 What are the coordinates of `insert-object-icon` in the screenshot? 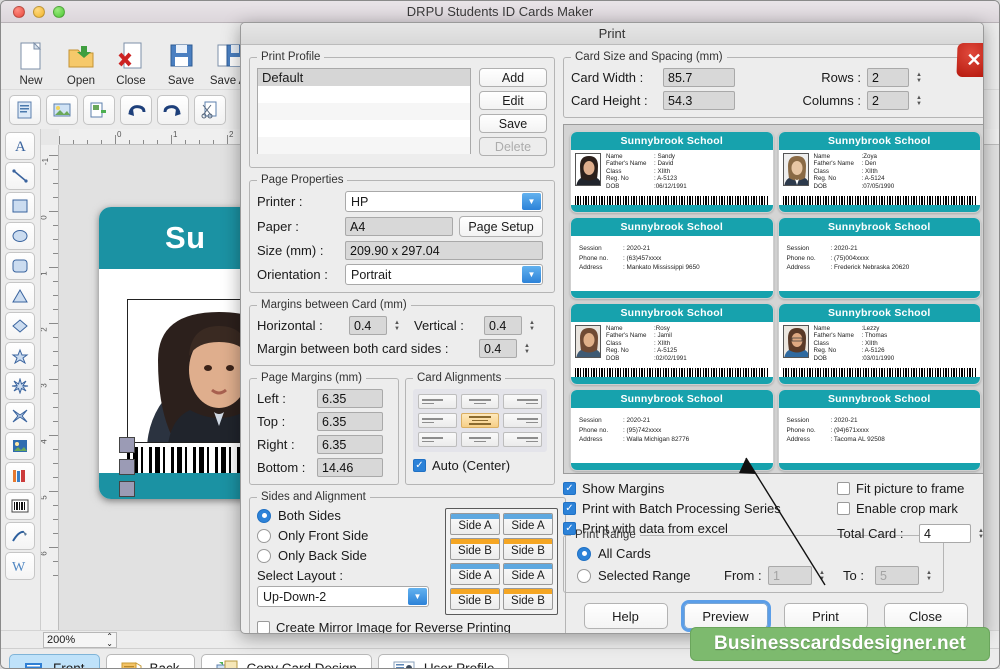 It's located at (99, 109).